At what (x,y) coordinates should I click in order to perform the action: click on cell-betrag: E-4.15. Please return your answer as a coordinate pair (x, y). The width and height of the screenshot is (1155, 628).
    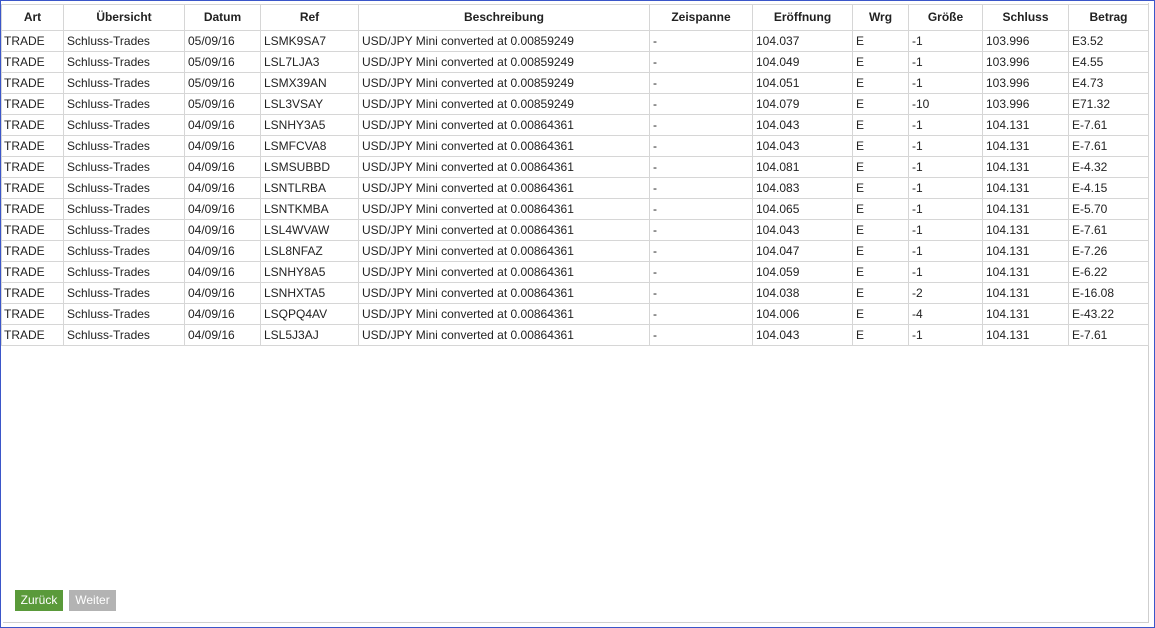
    Looking at the image, I should click on (1108, 188).